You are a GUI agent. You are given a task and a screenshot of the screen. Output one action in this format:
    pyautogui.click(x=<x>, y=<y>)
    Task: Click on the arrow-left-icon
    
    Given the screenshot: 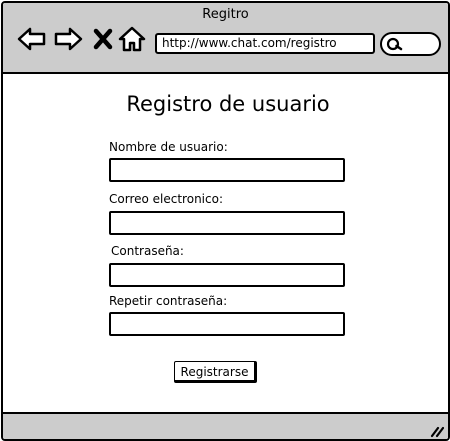 What is the action you would take?
    pyautogui.click(x=31, y=39)
    